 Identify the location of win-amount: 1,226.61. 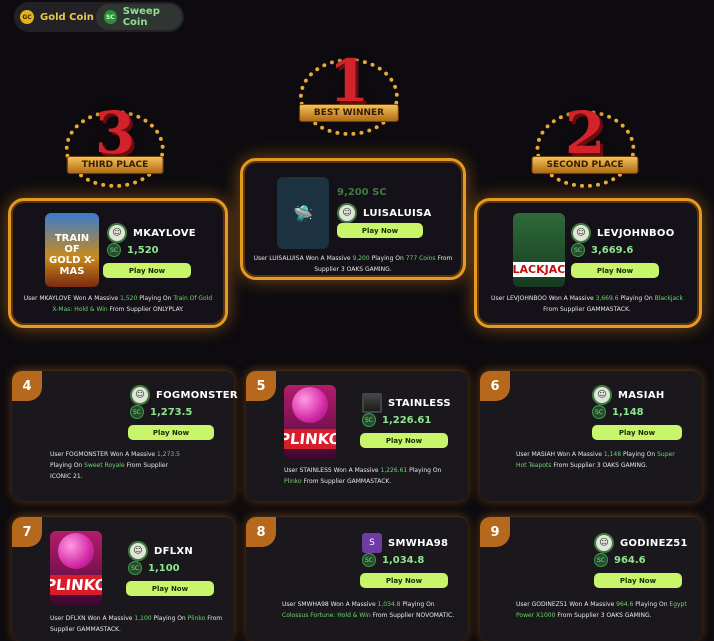
(407, 420).